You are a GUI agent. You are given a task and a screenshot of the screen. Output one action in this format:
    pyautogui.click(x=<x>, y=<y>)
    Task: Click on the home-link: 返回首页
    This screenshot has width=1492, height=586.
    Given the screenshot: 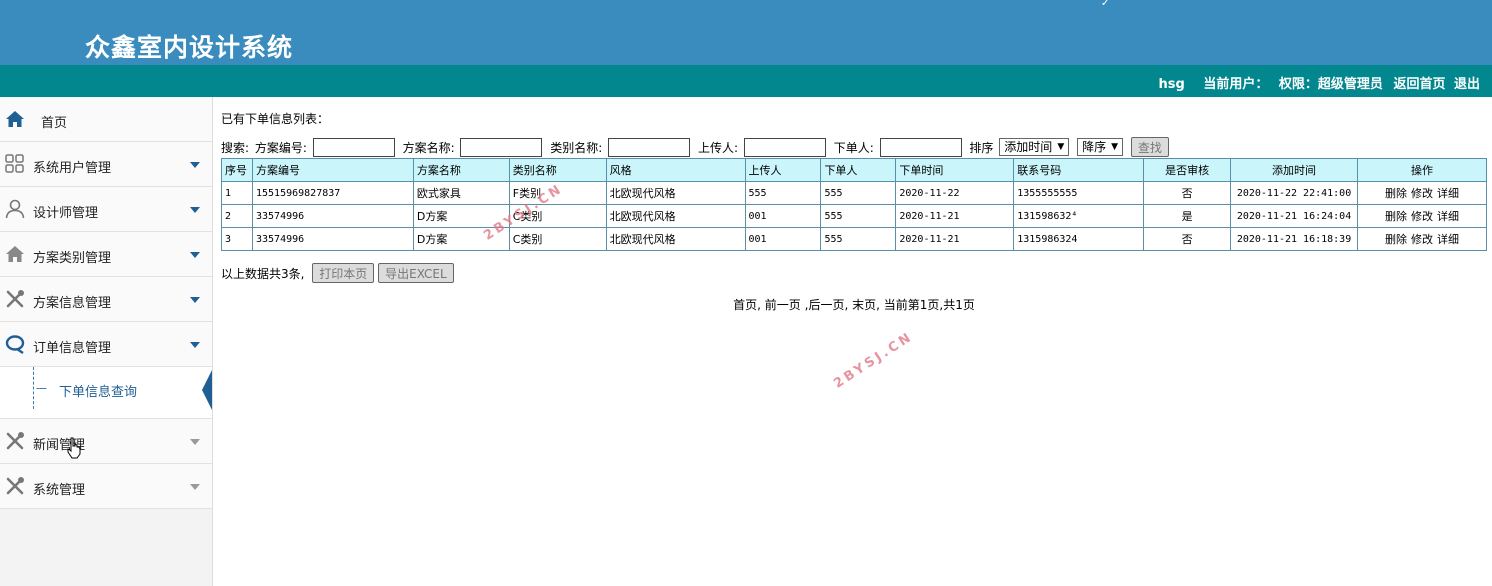 What is the action you would take?
    pyautogui.click(x=1419, y=84)
    